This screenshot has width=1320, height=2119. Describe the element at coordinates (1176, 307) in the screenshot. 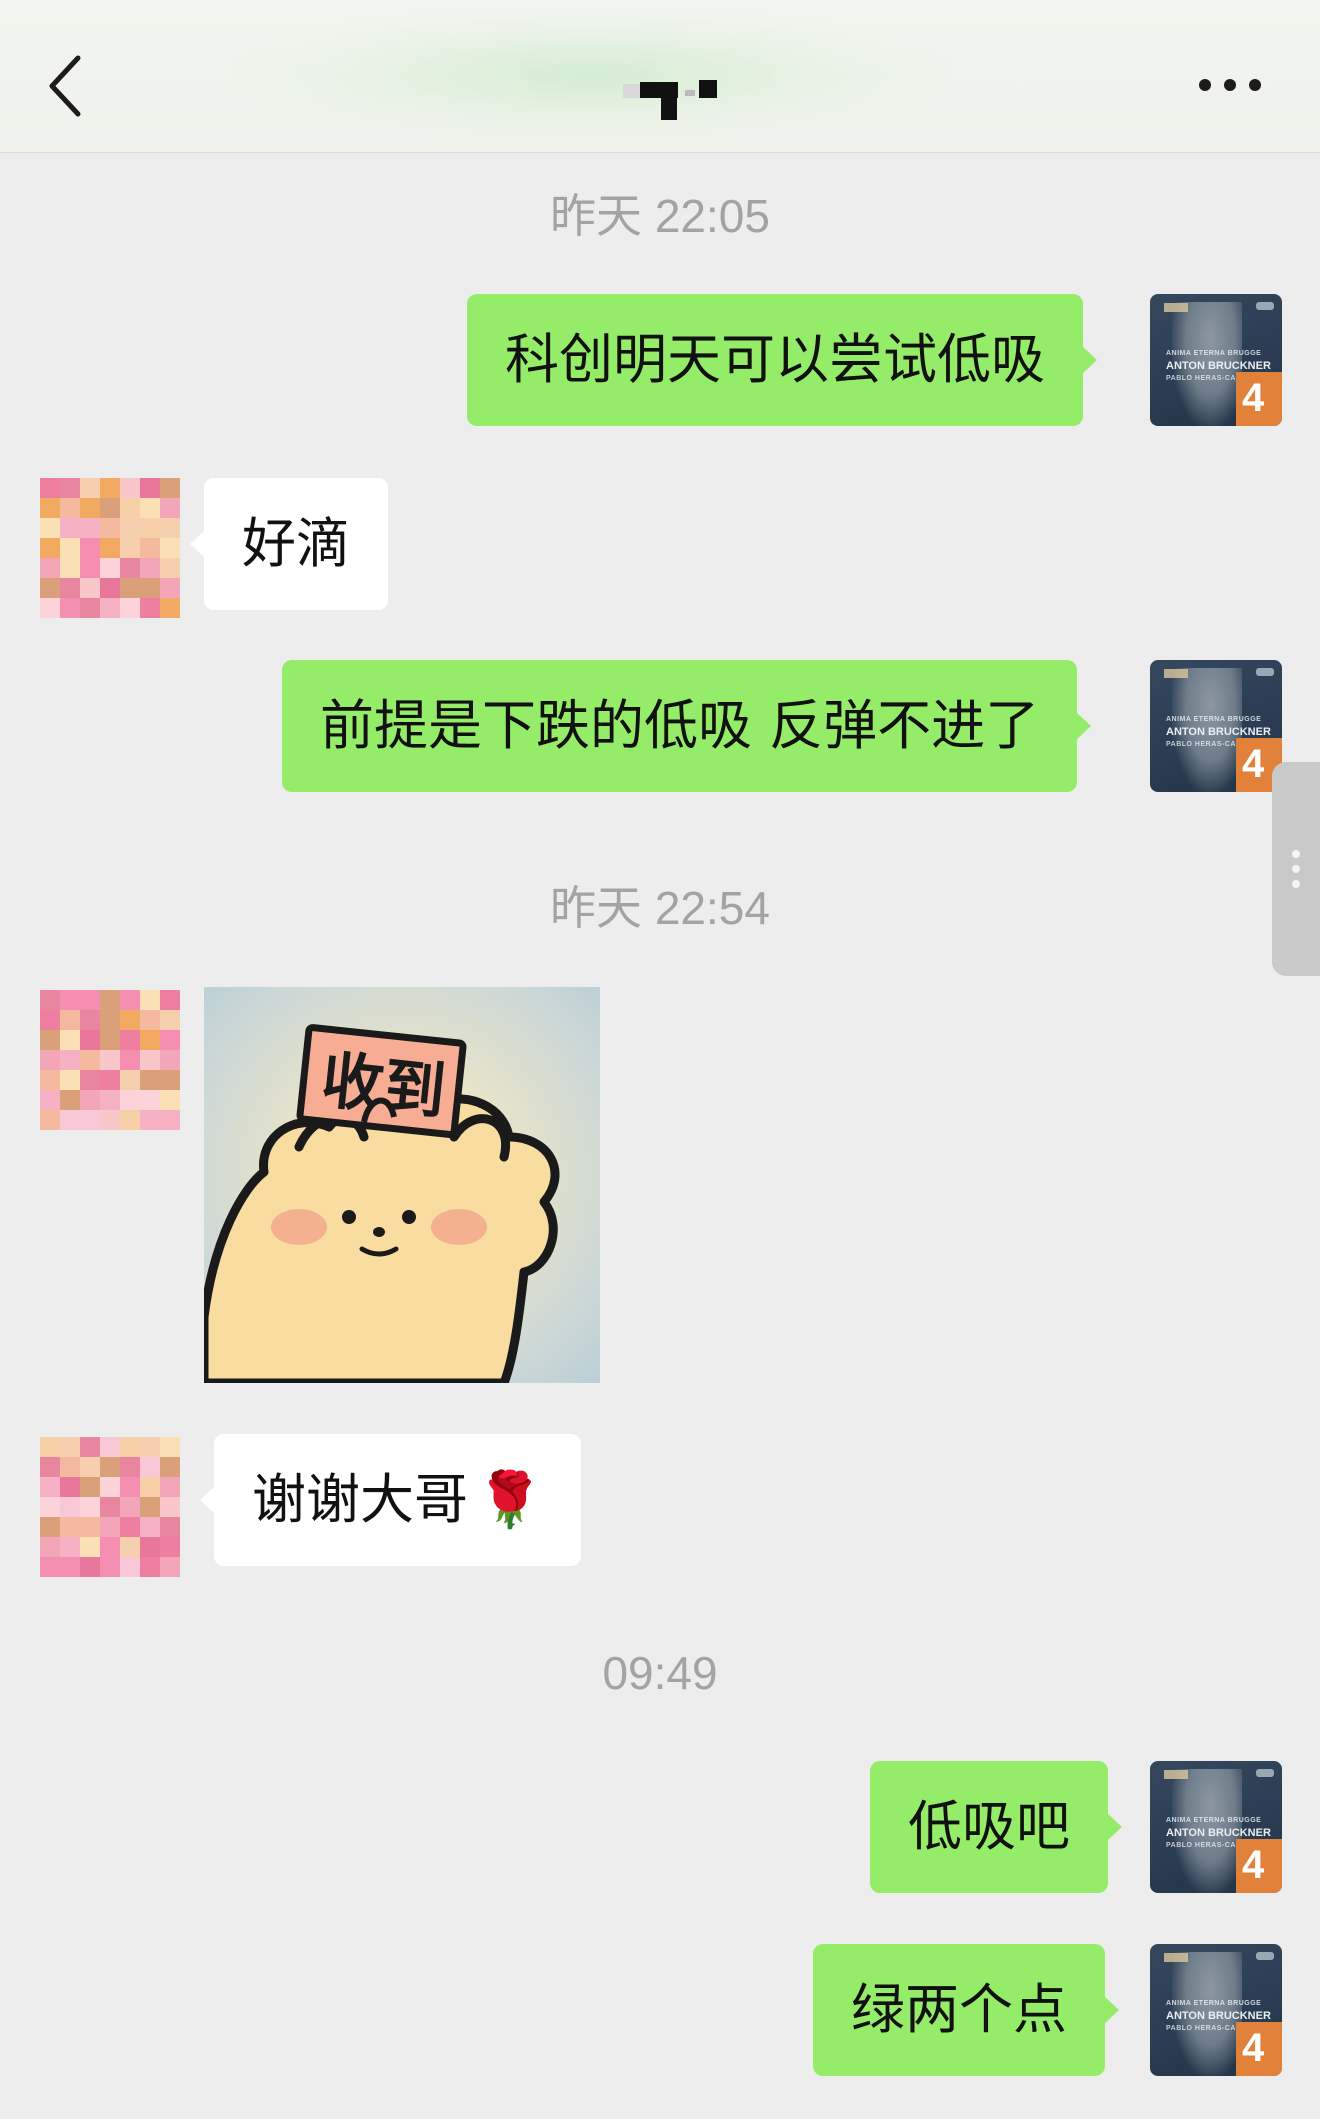

I see `avatar-label-tag` at that location.